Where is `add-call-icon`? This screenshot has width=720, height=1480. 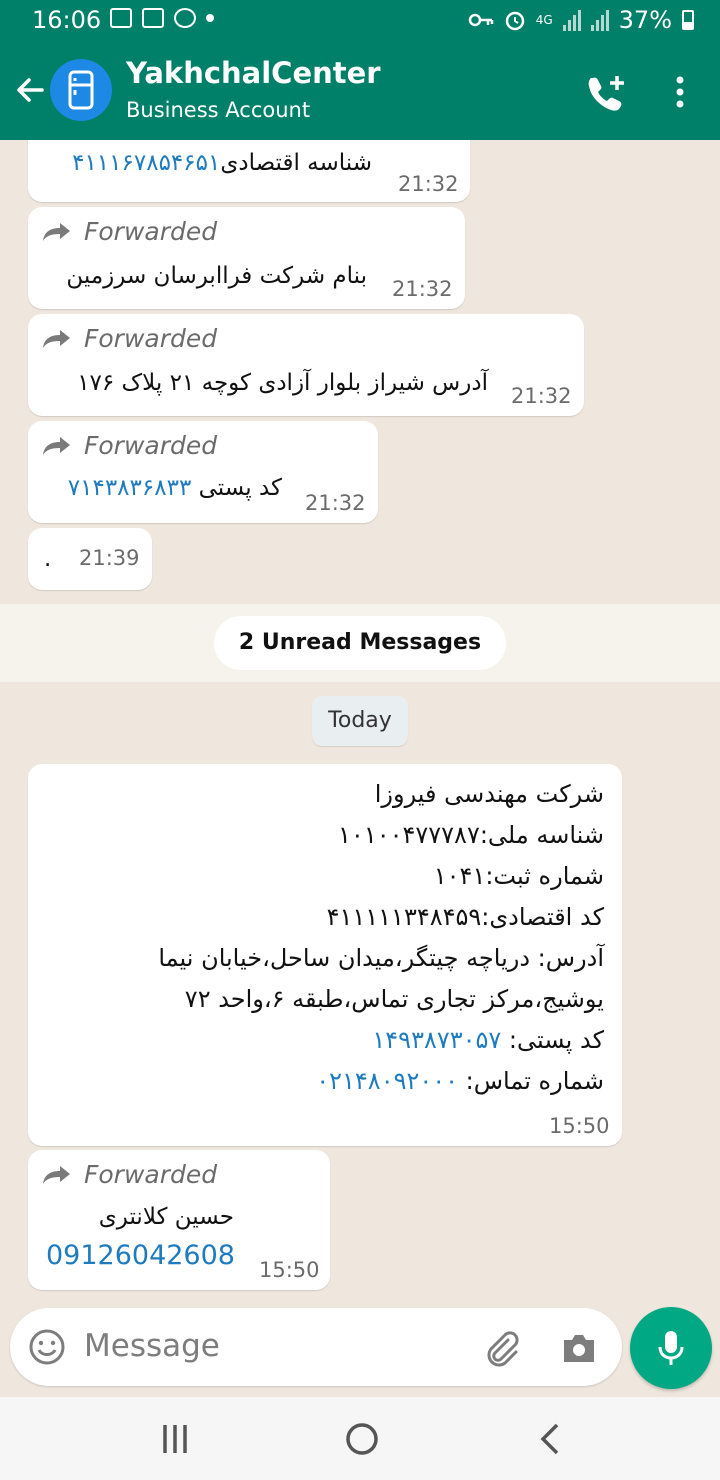
add-call-icon is located at coordinates (607, 92).